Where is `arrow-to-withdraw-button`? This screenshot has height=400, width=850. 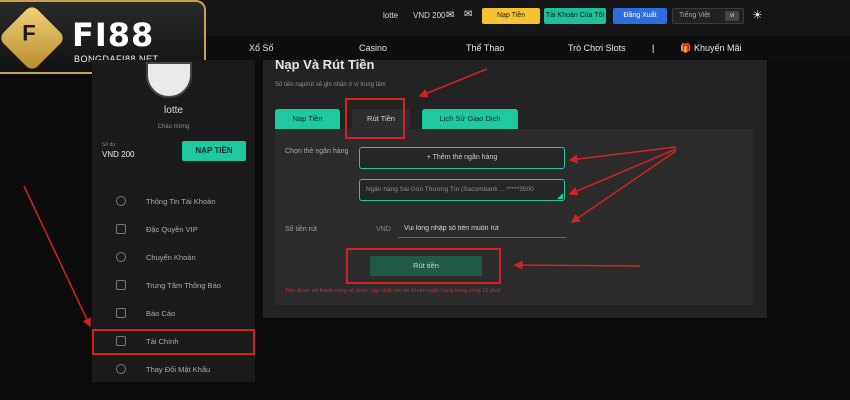
arrow-to-withdraw-button is located at coordinates (577, 265).